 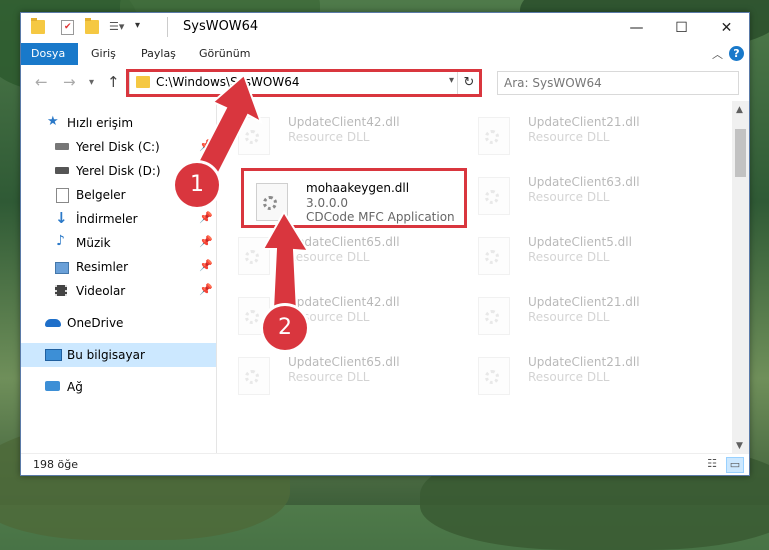 What do you see at coordinates (101, 291) in the screenshot?
I see `sidebar-item-label: Videolar` at bounding box center [101, 291].